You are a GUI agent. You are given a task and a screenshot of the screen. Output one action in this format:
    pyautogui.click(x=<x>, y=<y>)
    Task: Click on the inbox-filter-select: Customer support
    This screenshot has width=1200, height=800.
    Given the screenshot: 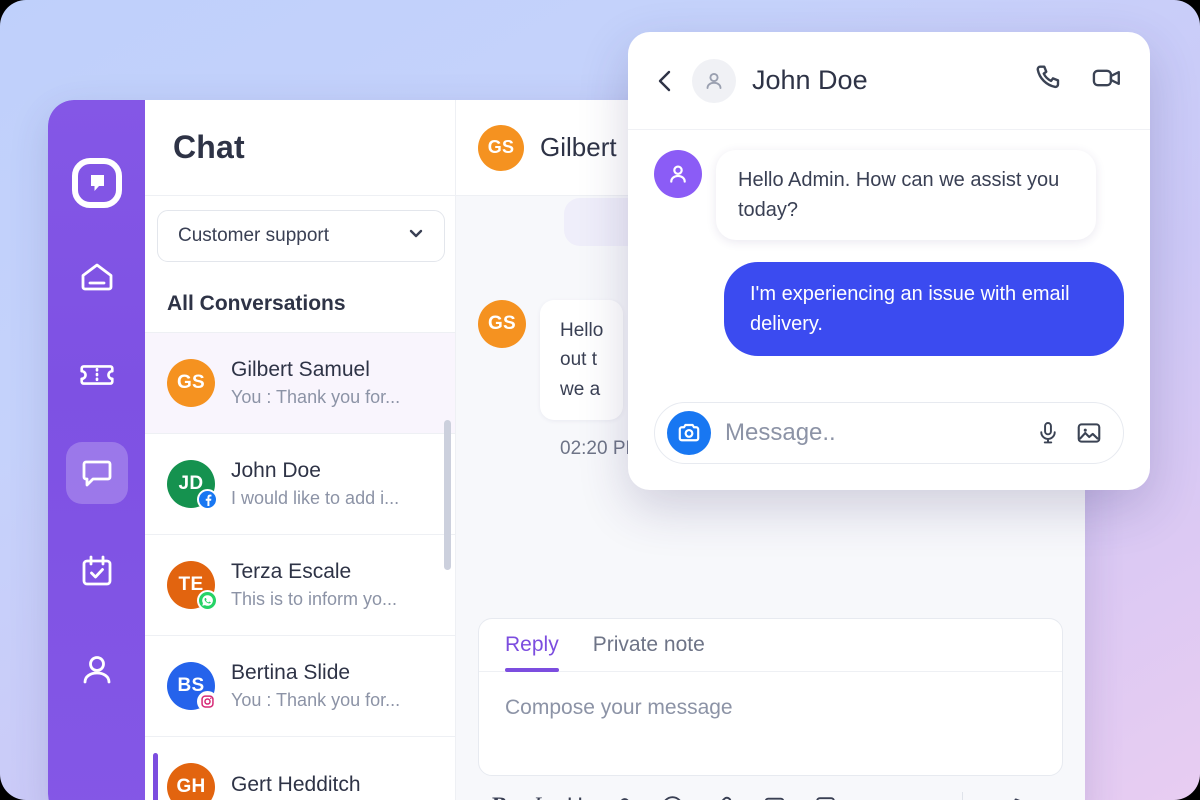 What is the action you would take?
    pyautogui.click(x=301, y=236)
    